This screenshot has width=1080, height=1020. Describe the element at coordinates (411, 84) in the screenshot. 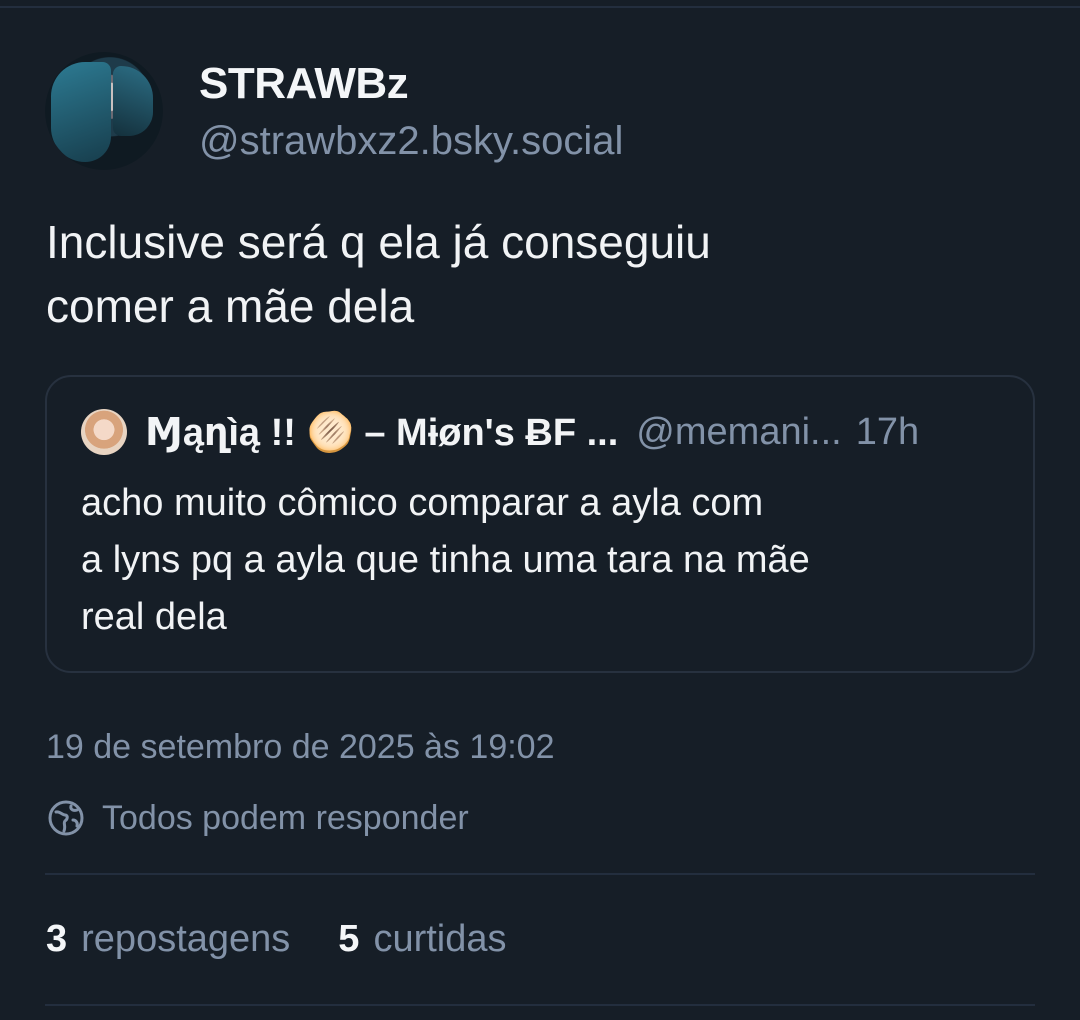

I see `author-display-name: STRAWBz` at that location.